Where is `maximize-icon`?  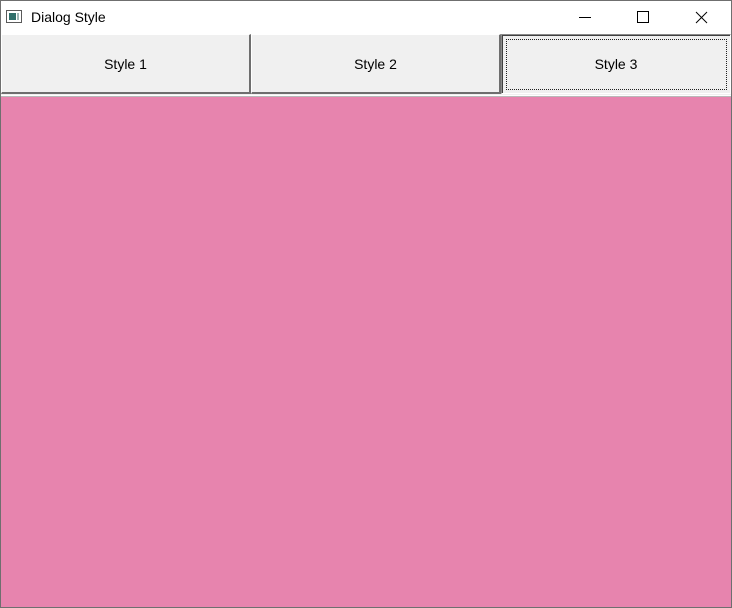
maximize-icon is located at coordinates (643, 17).